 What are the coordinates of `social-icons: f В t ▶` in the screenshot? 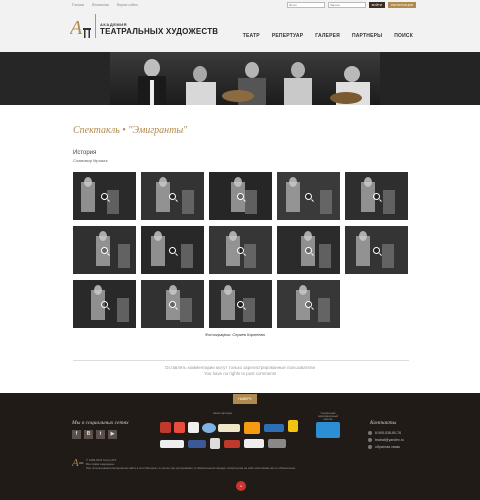 It's located at (94, 434).